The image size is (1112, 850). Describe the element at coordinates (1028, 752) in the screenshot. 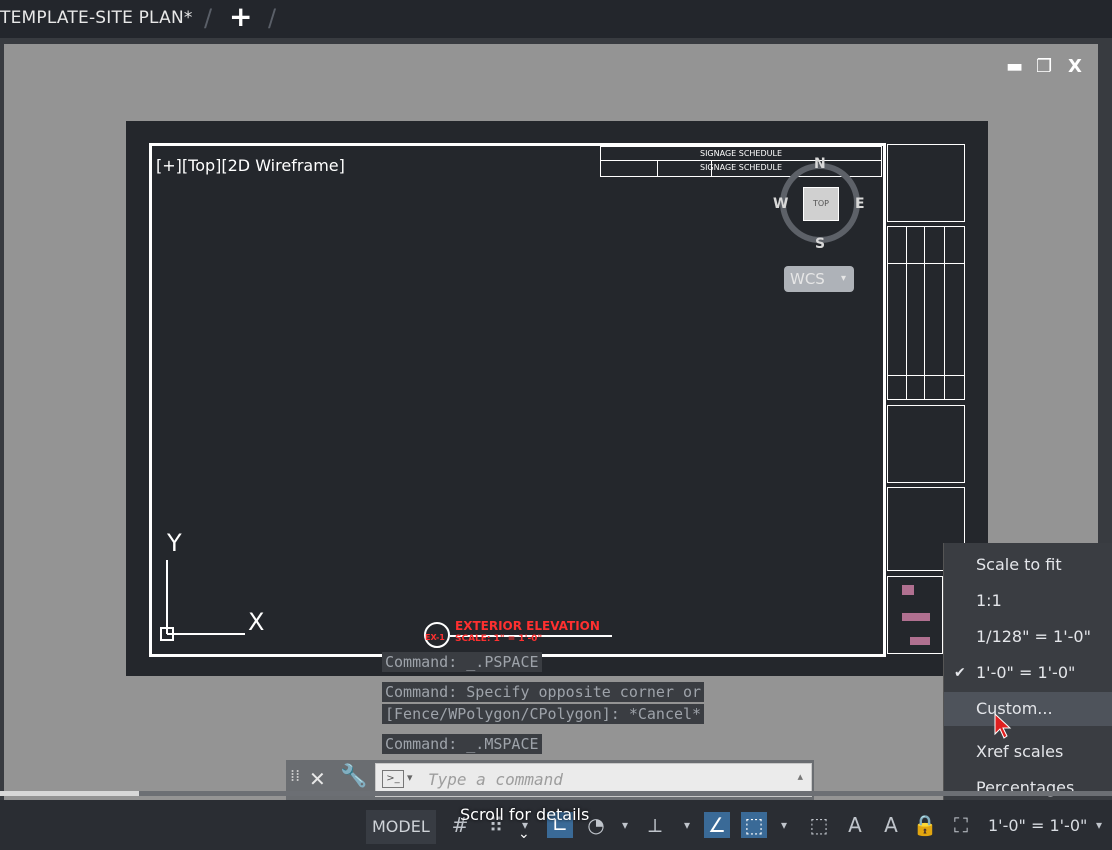

I see `menu-item-xref-scales: Xref scales` at that location.